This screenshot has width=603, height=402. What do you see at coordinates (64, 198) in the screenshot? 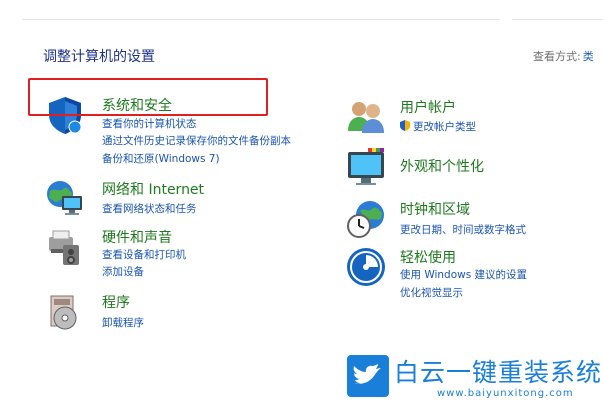
I see `network-globe-icon` at bounding box center [64, 198].